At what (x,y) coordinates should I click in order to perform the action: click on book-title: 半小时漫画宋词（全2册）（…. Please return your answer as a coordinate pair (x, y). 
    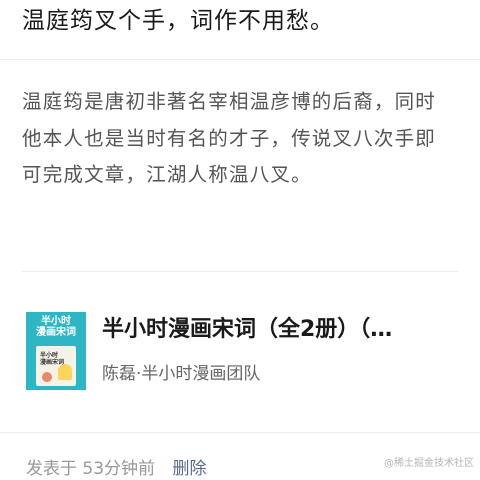
    Looking at the image, I should click on (280, 330).